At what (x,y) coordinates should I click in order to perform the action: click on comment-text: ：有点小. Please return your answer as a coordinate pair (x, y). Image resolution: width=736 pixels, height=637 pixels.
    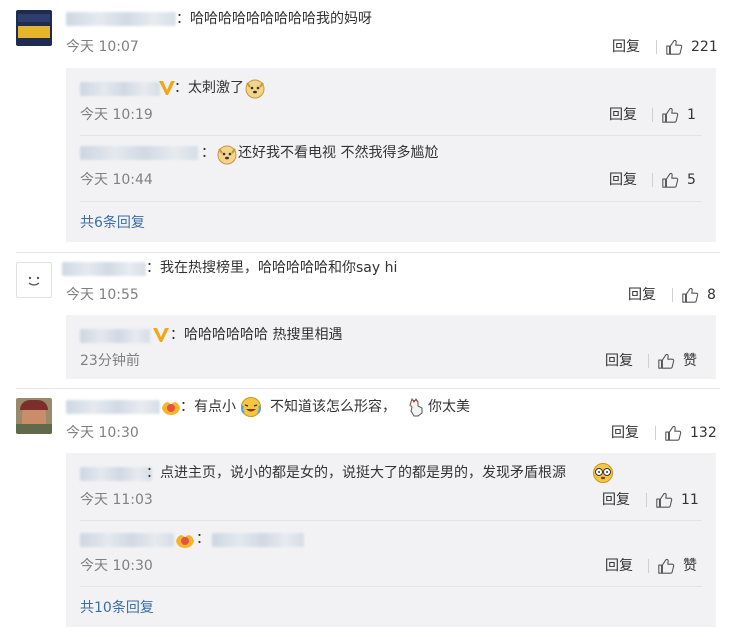
    Looking at the image, I should click on (208, 407).